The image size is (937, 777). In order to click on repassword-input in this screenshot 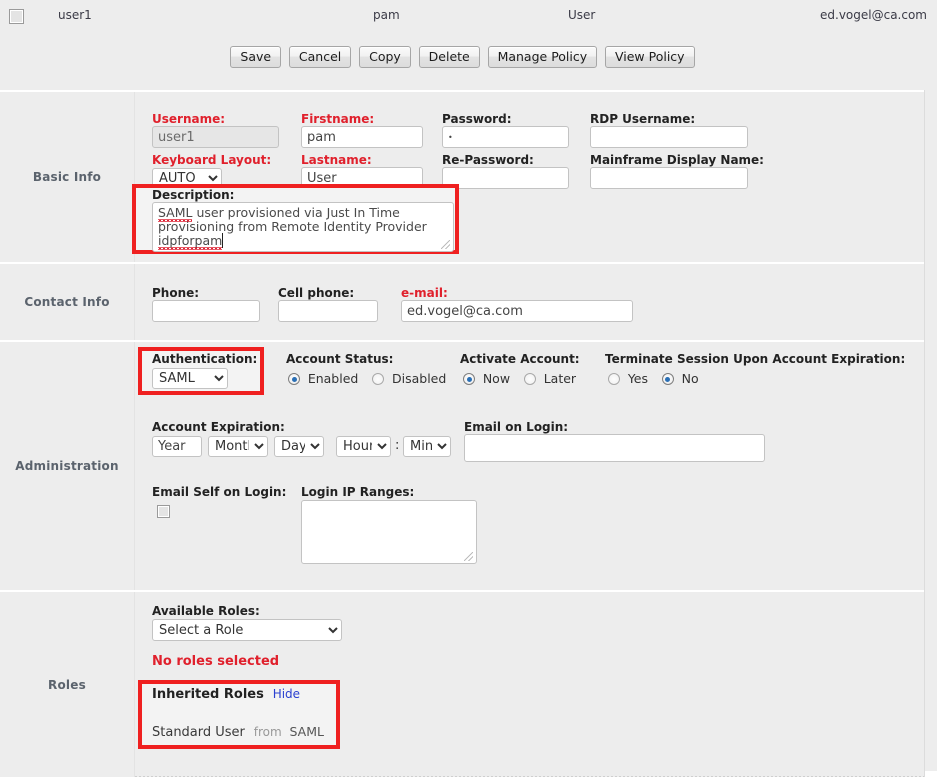, I will do `click(505, 178)`.